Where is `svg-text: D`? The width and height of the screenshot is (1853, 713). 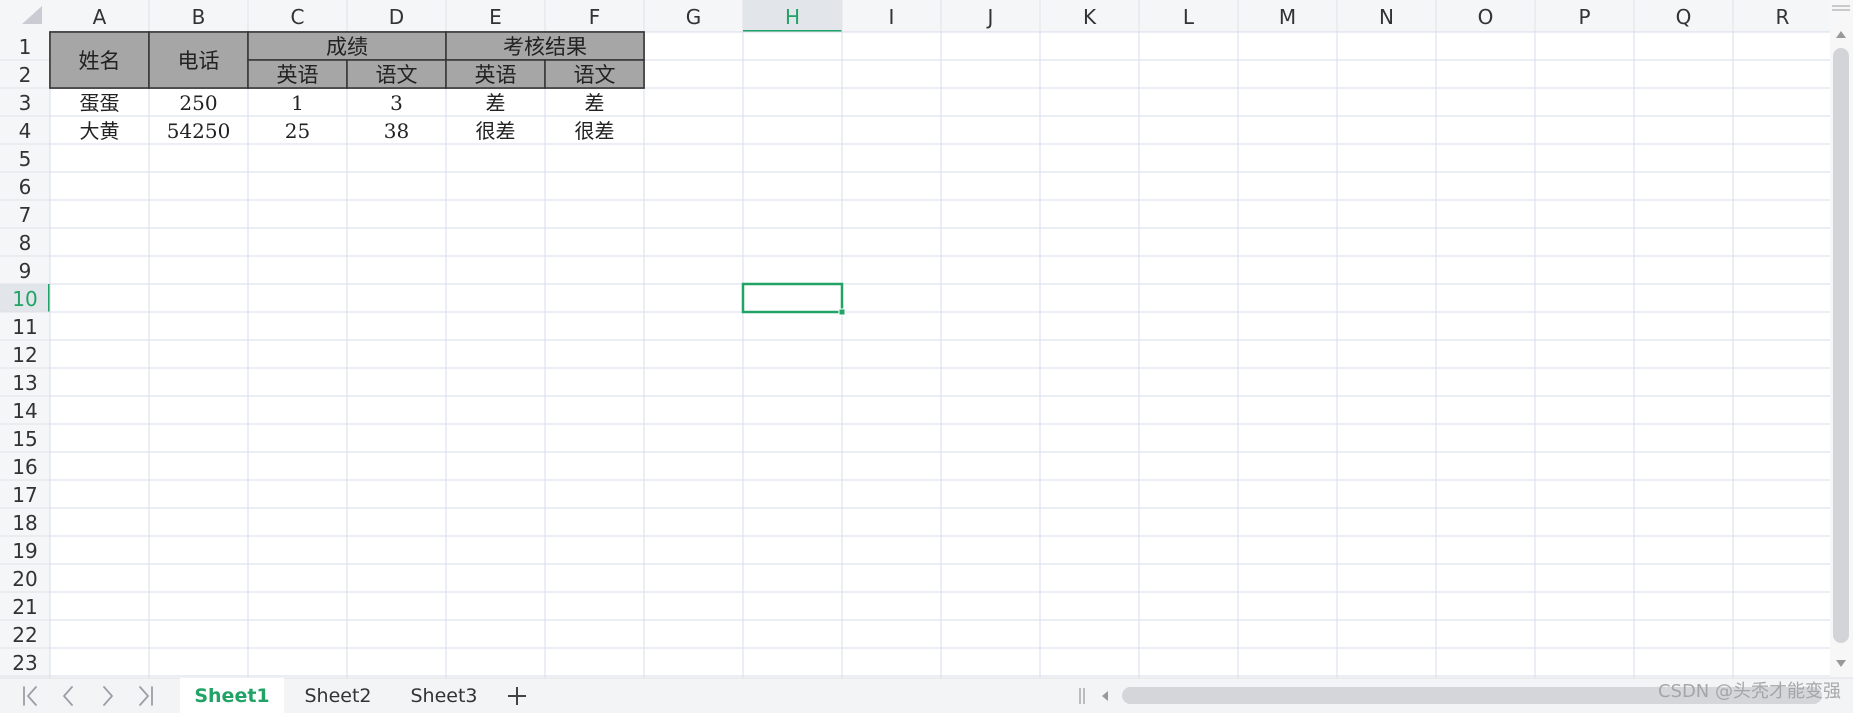
svg-text: D is located at coordinates (396, 17).